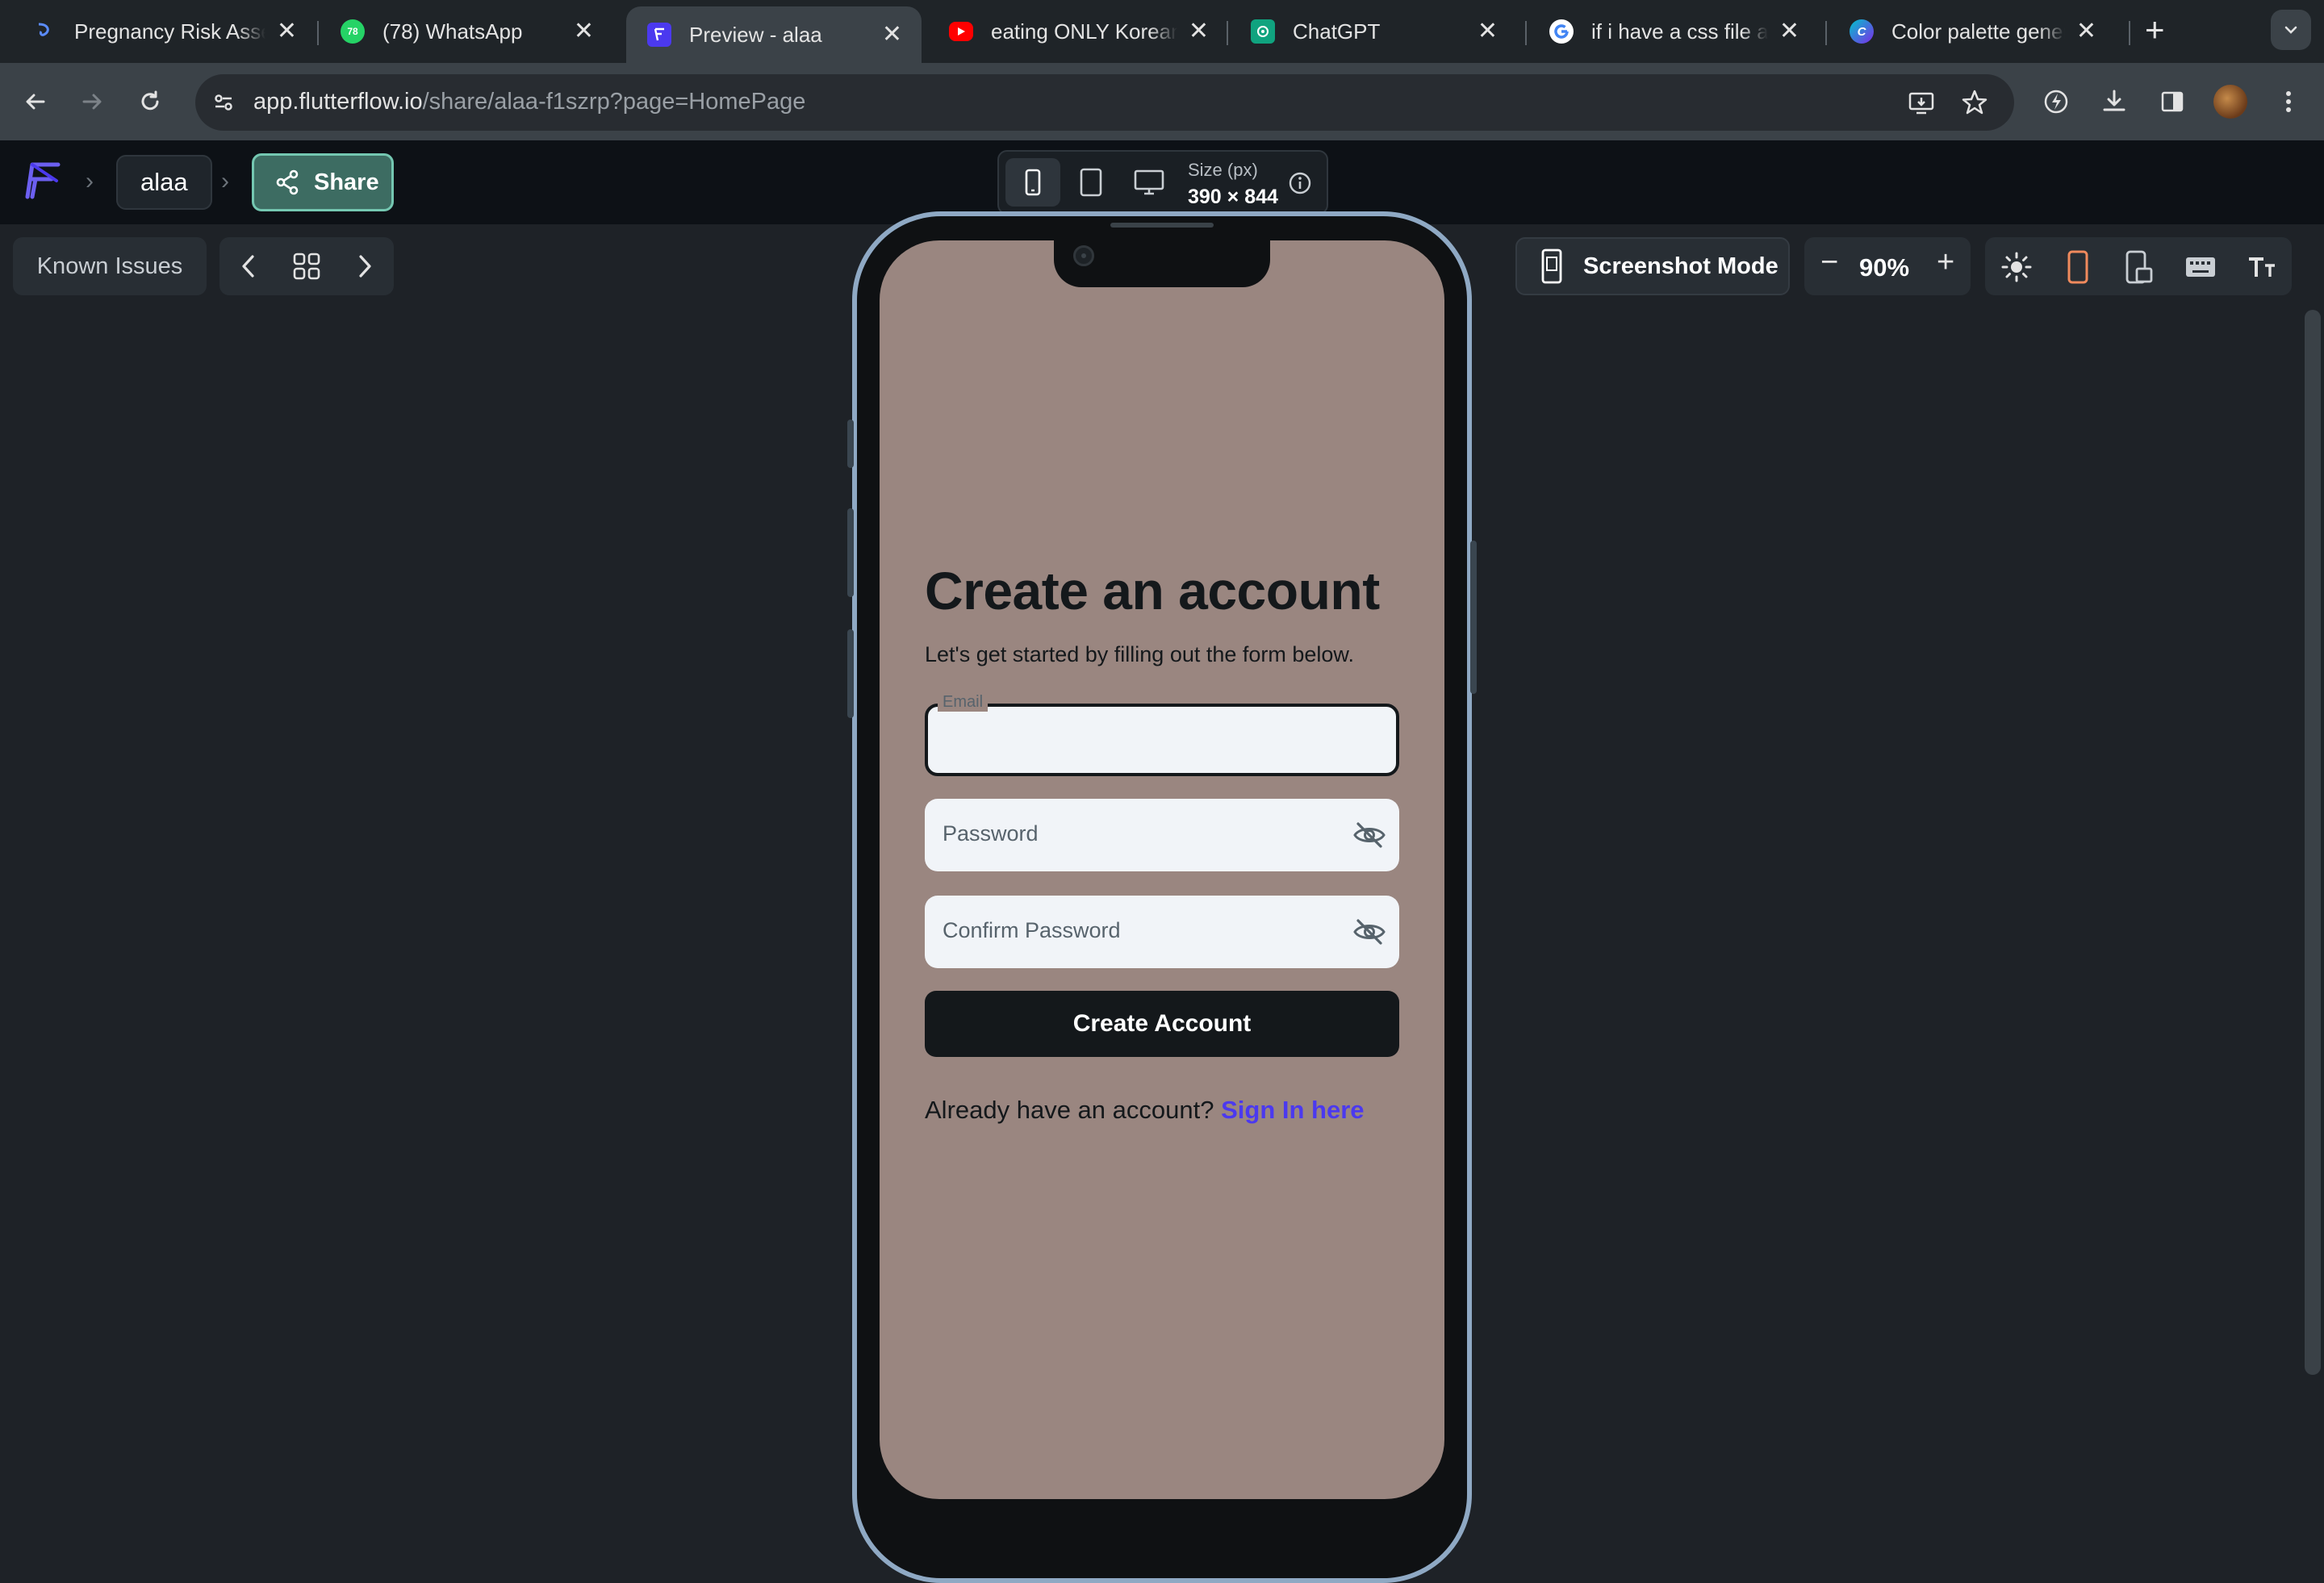 The image size is (2324, 1583). I want to click on tab-title: if i have a css file and, so click(1679, 31).